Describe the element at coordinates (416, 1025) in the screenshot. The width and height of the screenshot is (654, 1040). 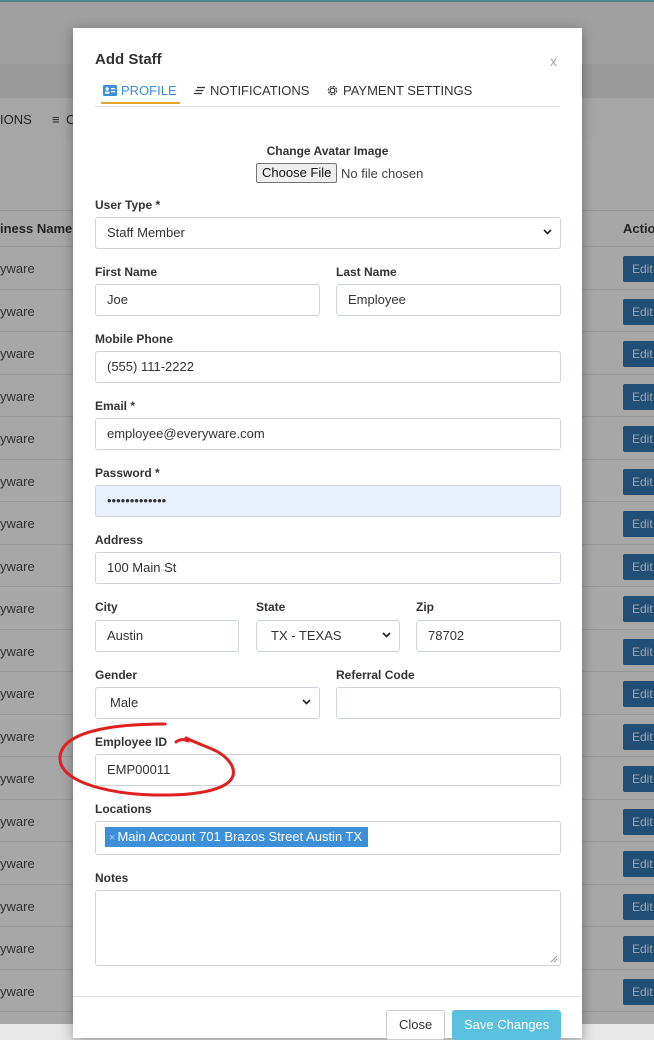
I see `close-button: Close` at that location.